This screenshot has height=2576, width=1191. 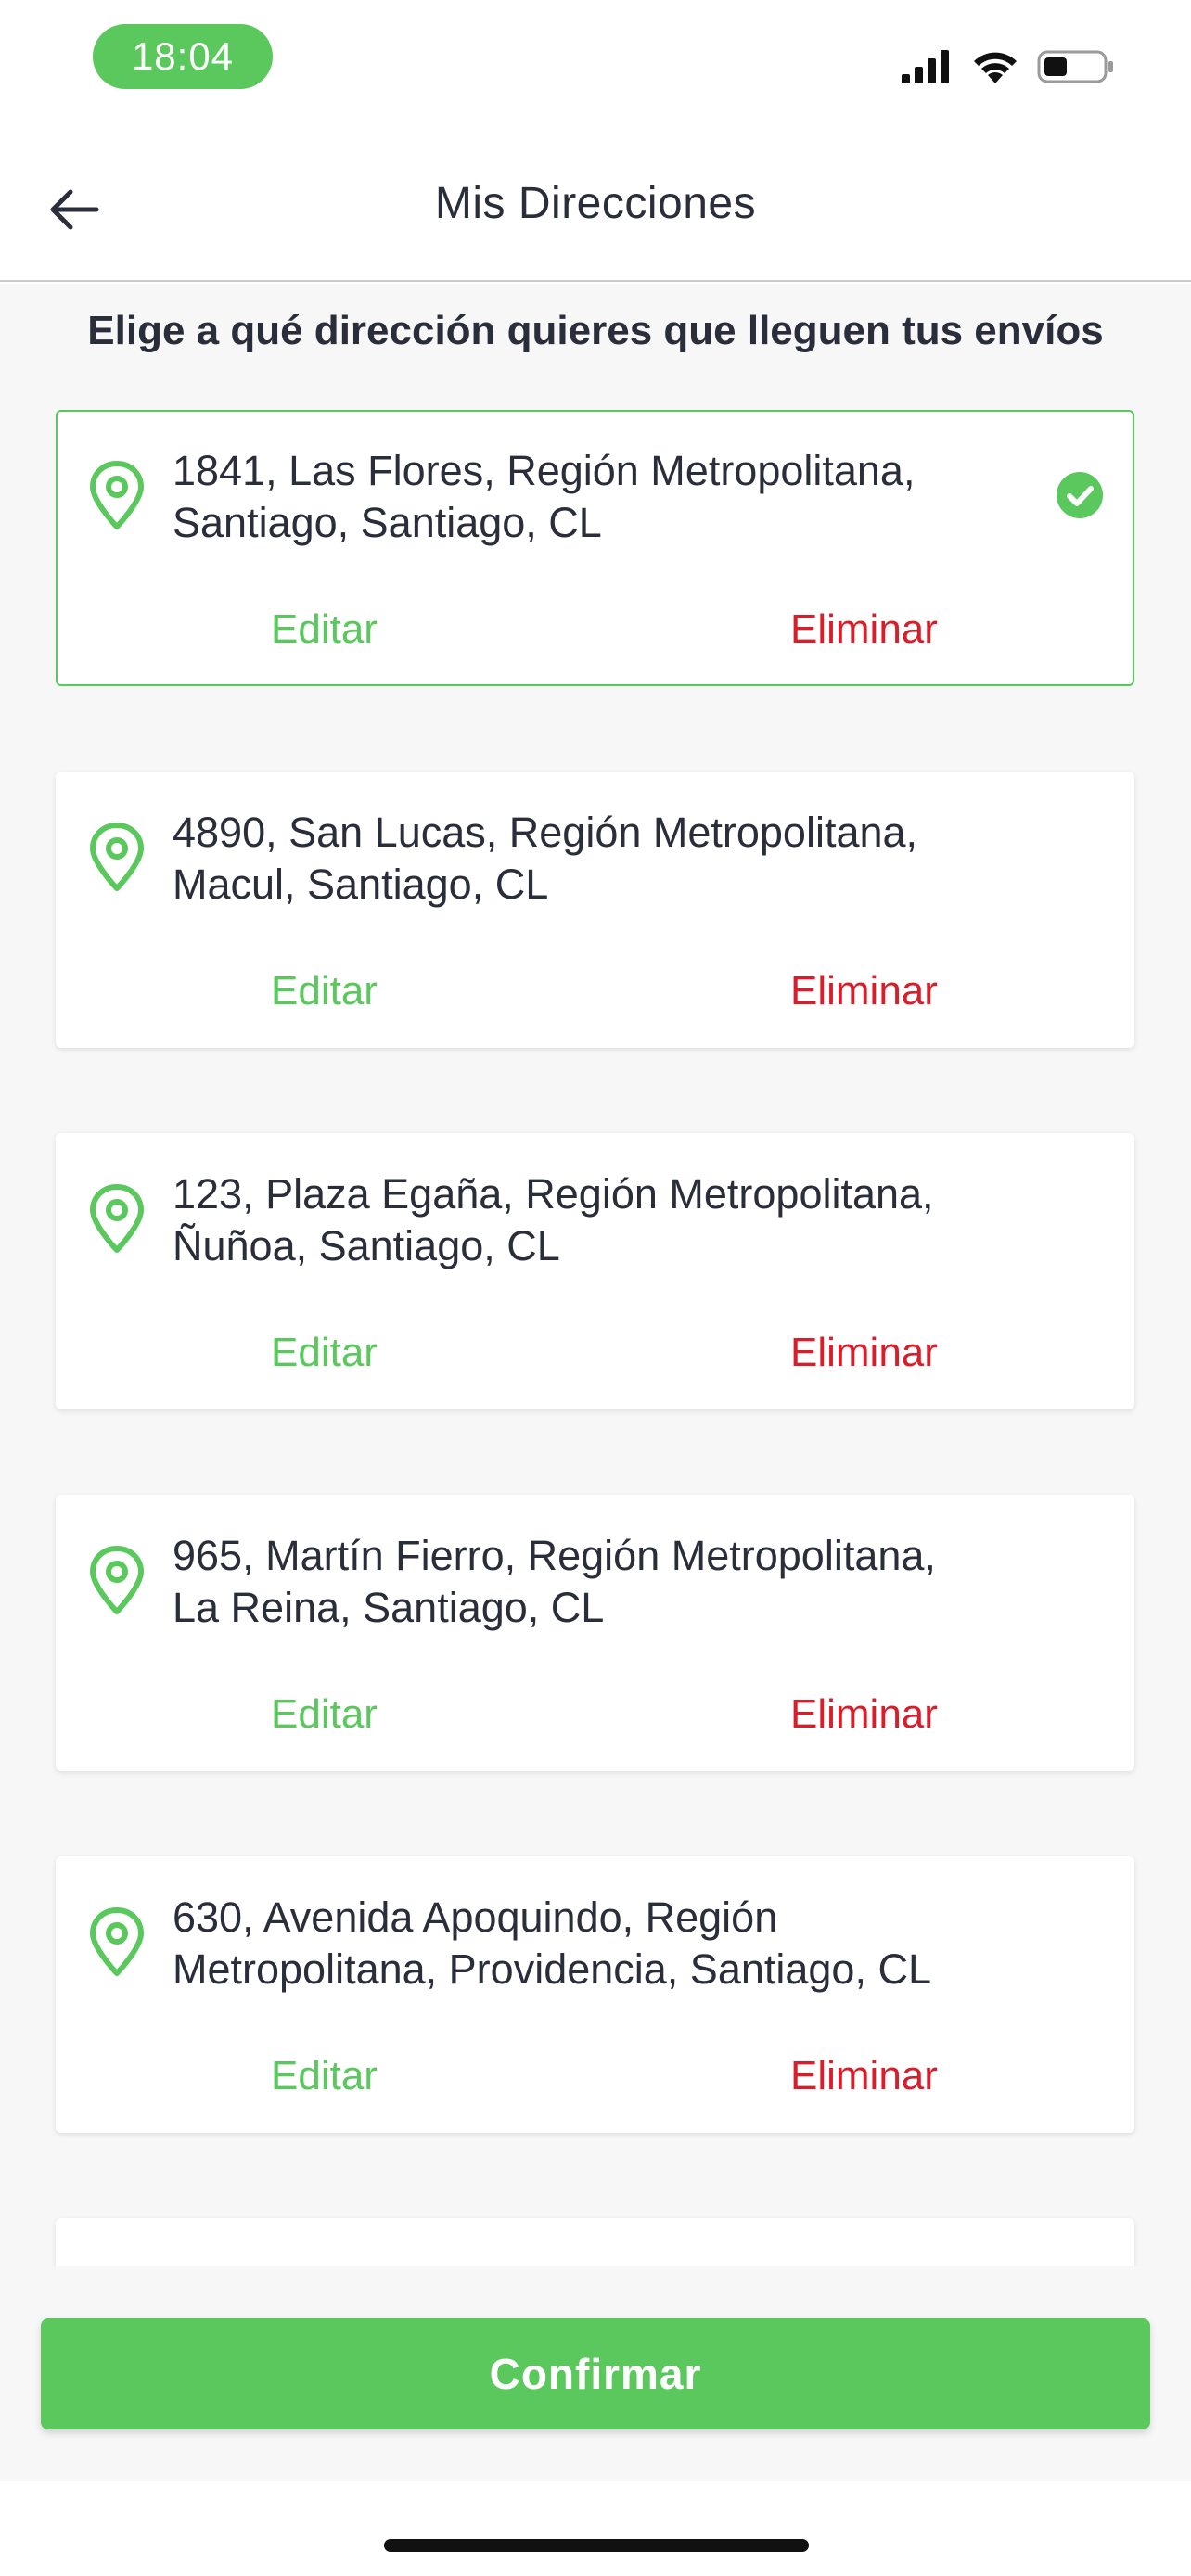 I want to click on confirm-button: Confirmar, so click(x=595, y=2373).